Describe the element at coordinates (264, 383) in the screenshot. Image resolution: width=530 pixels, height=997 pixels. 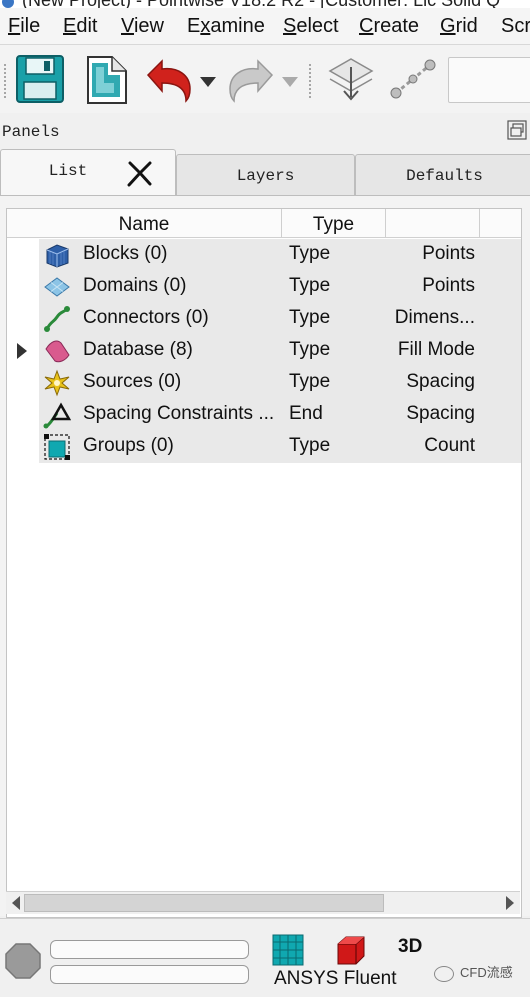
I see `tree-row-sources: Sources (0) Type Spacing` at that location.